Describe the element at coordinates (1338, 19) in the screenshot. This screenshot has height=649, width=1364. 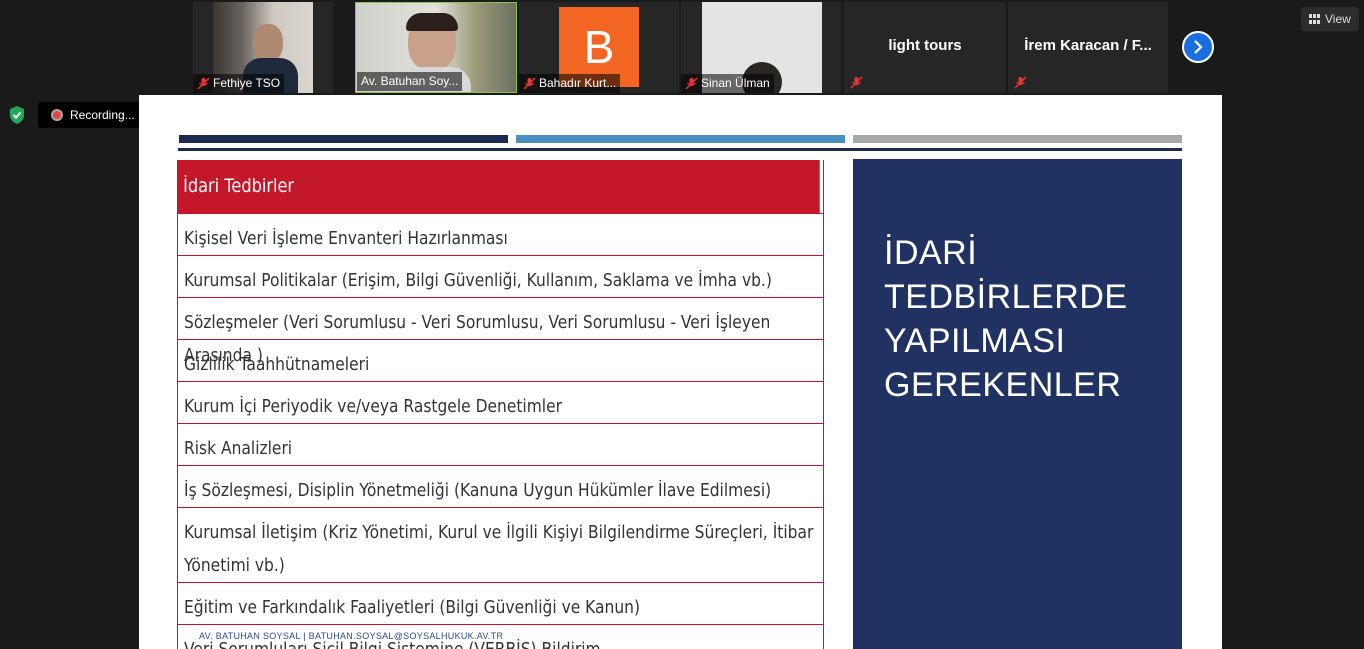
I see `view-button-label: View` at that location.